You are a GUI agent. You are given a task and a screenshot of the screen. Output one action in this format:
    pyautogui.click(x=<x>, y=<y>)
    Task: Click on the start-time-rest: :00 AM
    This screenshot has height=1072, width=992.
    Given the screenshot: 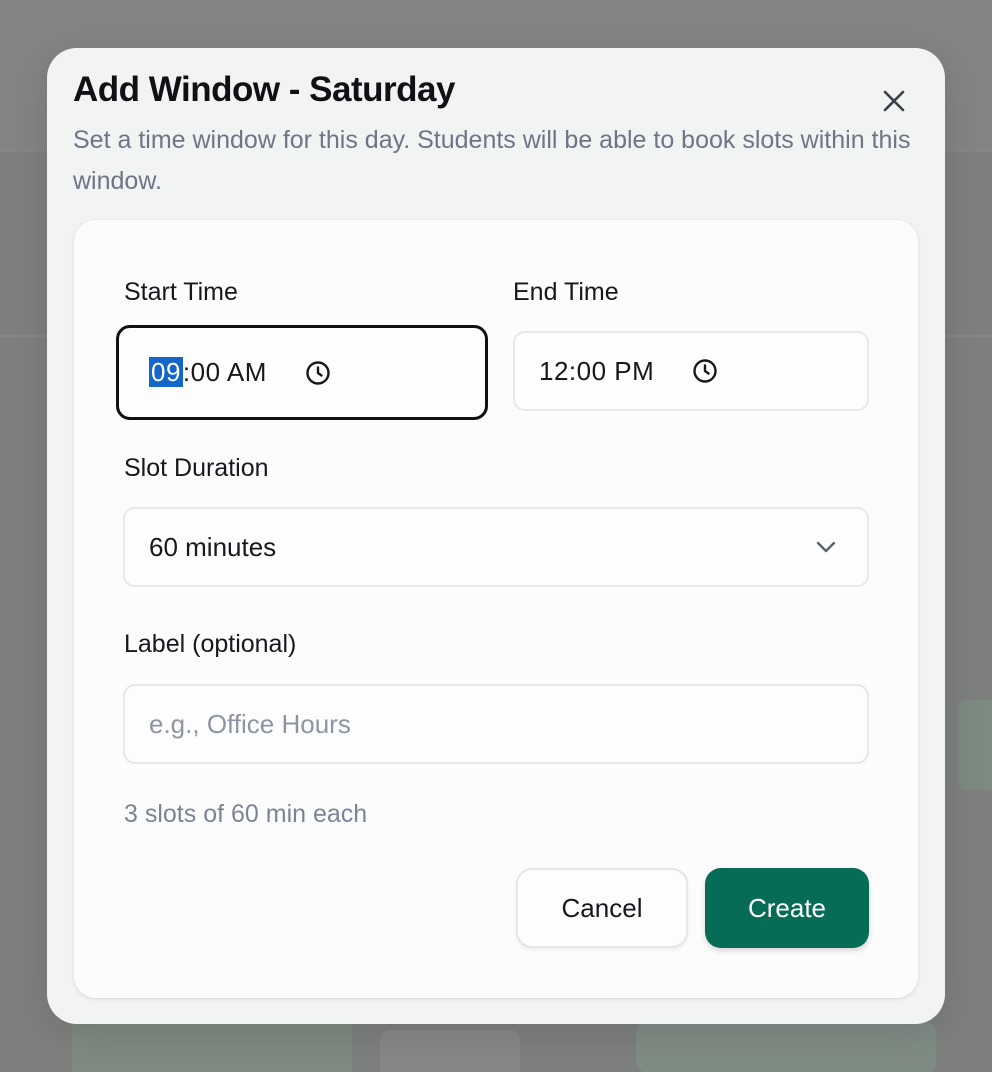 What is the action you would take?
    pyautogui.click(x=224, y=372)
    